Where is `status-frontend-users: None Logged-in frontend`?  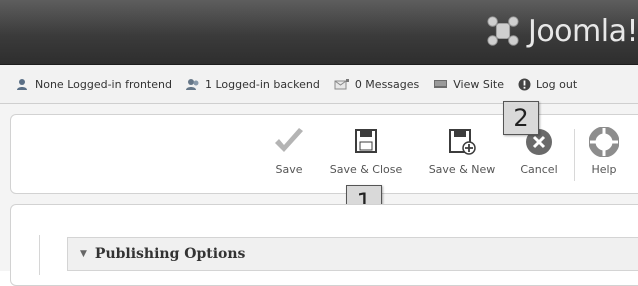
status-frontend-users: None Logged-in frontend is located at coordinates (94, 84).